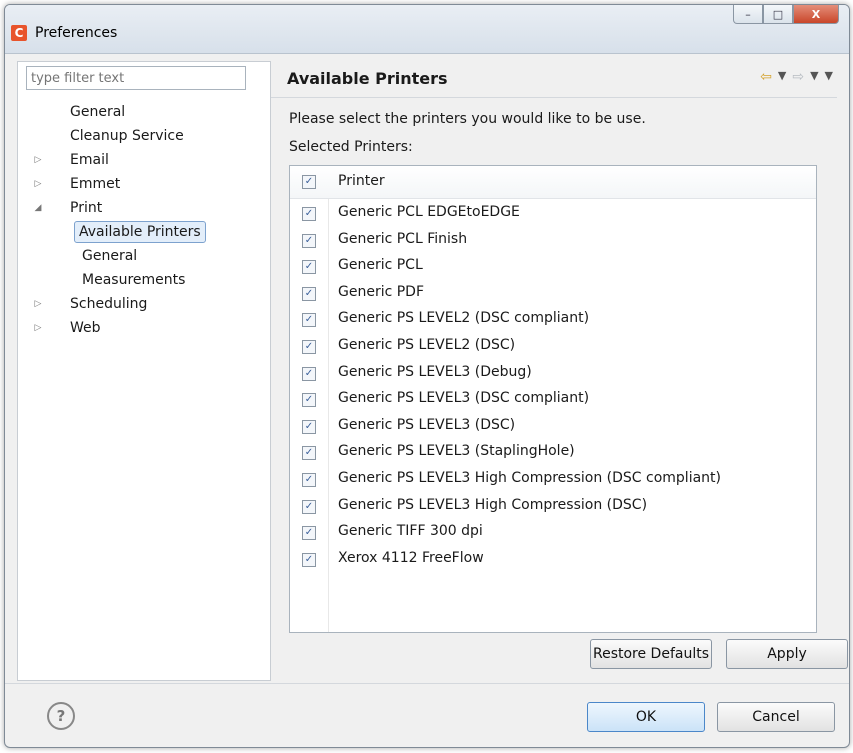 The image size is (853, 753). What do you see at coordinates (553, 293) in the screenshot?
I see `table-row: ✓ Generic PDF` at bounding box center [553, 293].